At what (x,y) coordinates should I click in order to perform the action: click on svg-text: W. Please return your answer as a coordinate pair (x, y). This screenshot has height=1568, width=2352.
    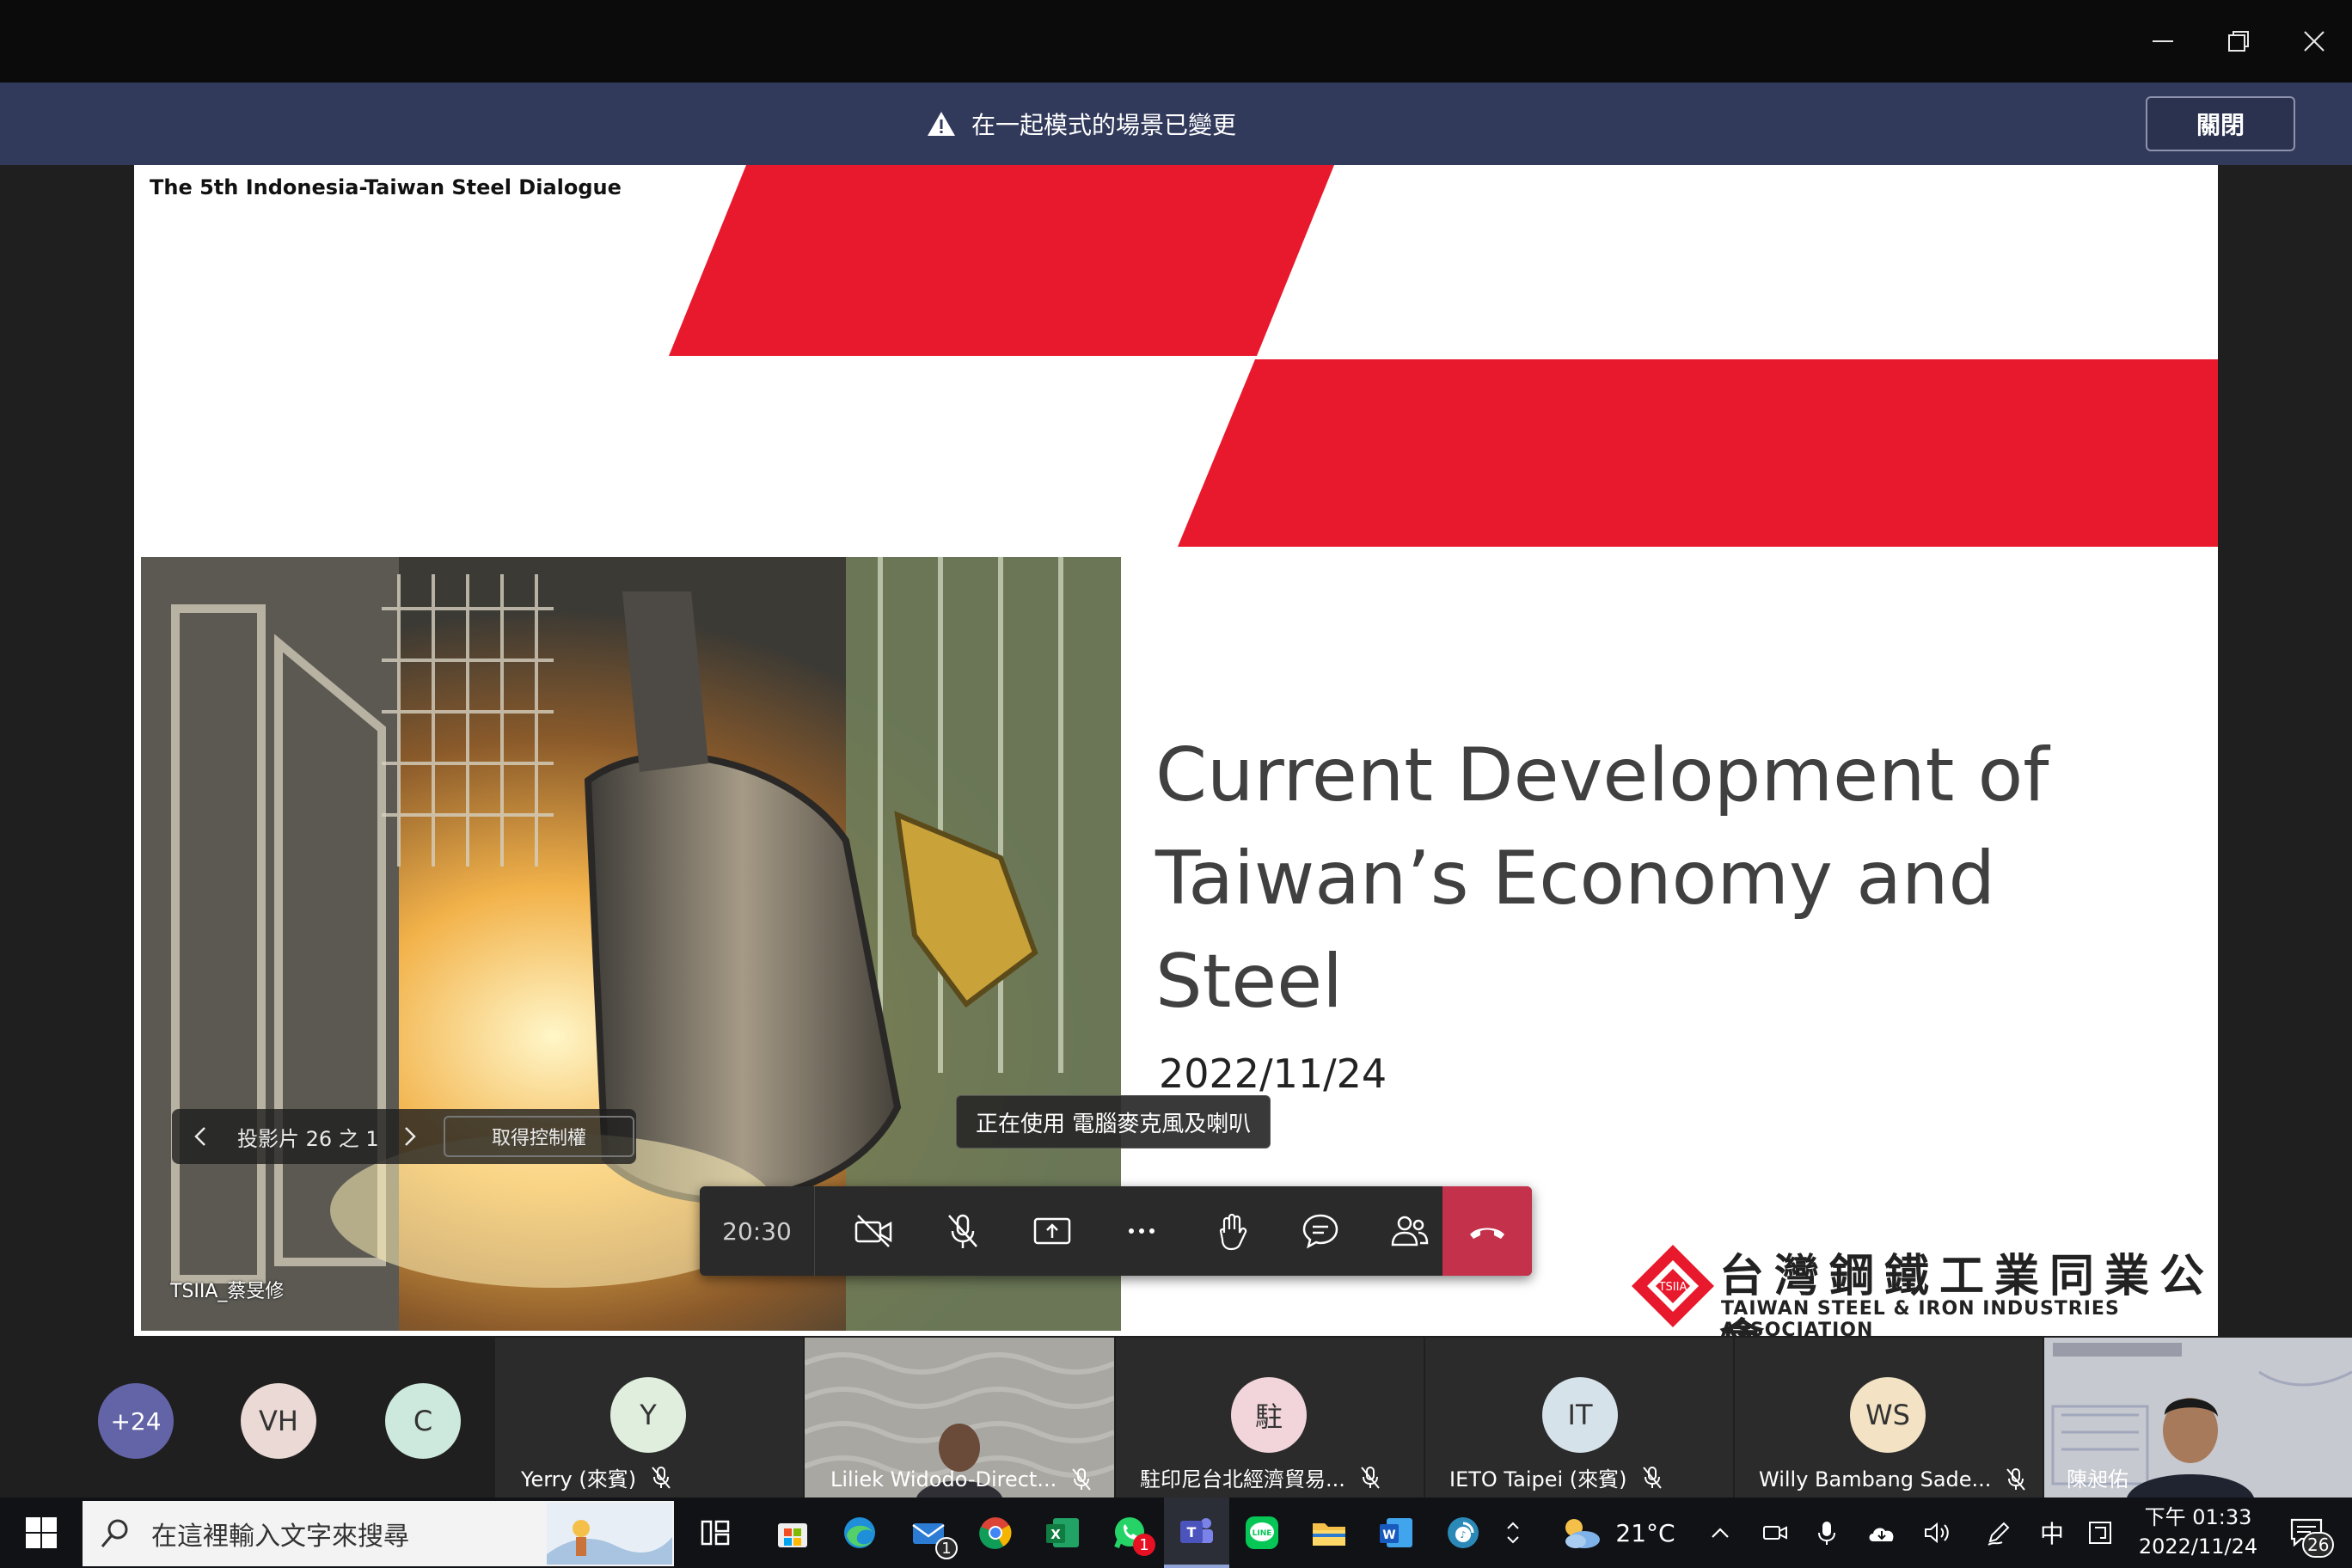
    Looking at the image, I should click on (1388, 1535).